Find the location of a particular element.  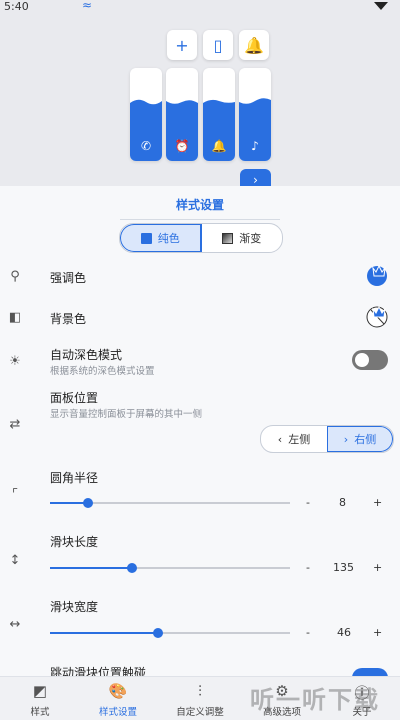

auto-dark-toggle is located at coordinates (370, 360).